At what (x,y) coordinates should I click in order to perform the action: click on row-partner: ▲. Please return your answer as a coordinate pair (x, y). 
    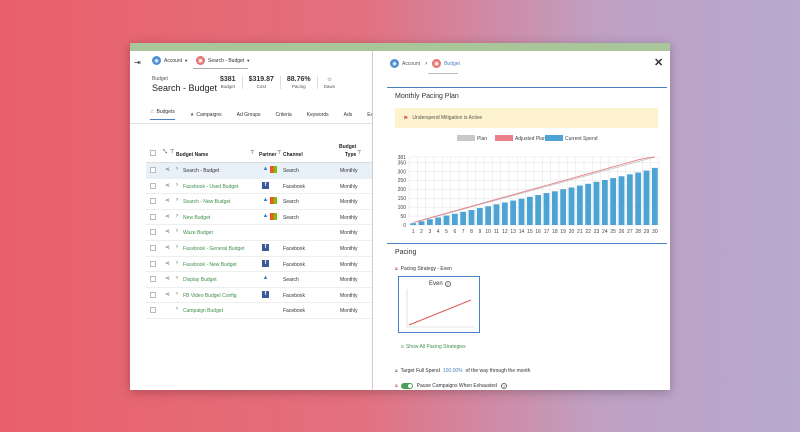
    Looking at the image, I should click on (270, 201).